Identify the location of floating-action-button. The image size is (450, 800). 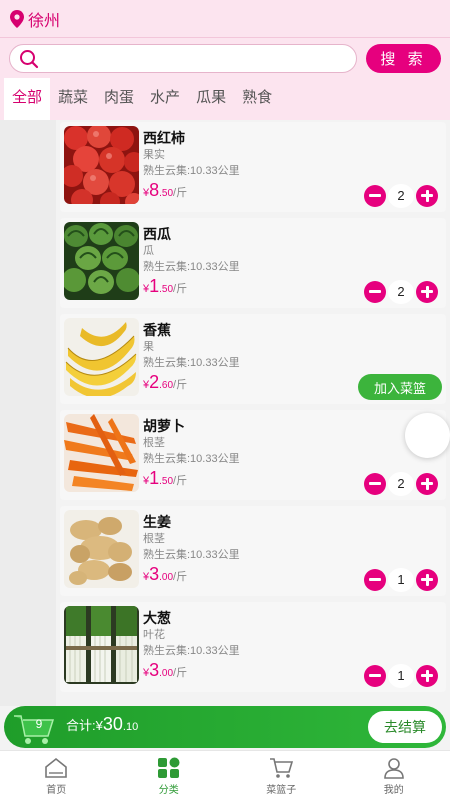
(427, 435).